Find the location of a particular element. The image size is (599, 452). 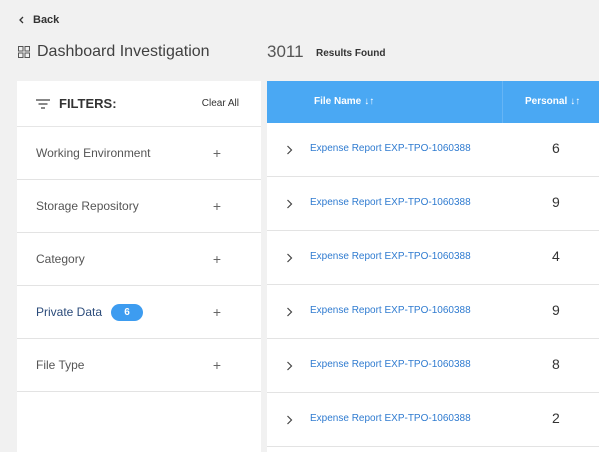

column-header-personal: Personal ↓↑ is located at coordinates (552, 101).